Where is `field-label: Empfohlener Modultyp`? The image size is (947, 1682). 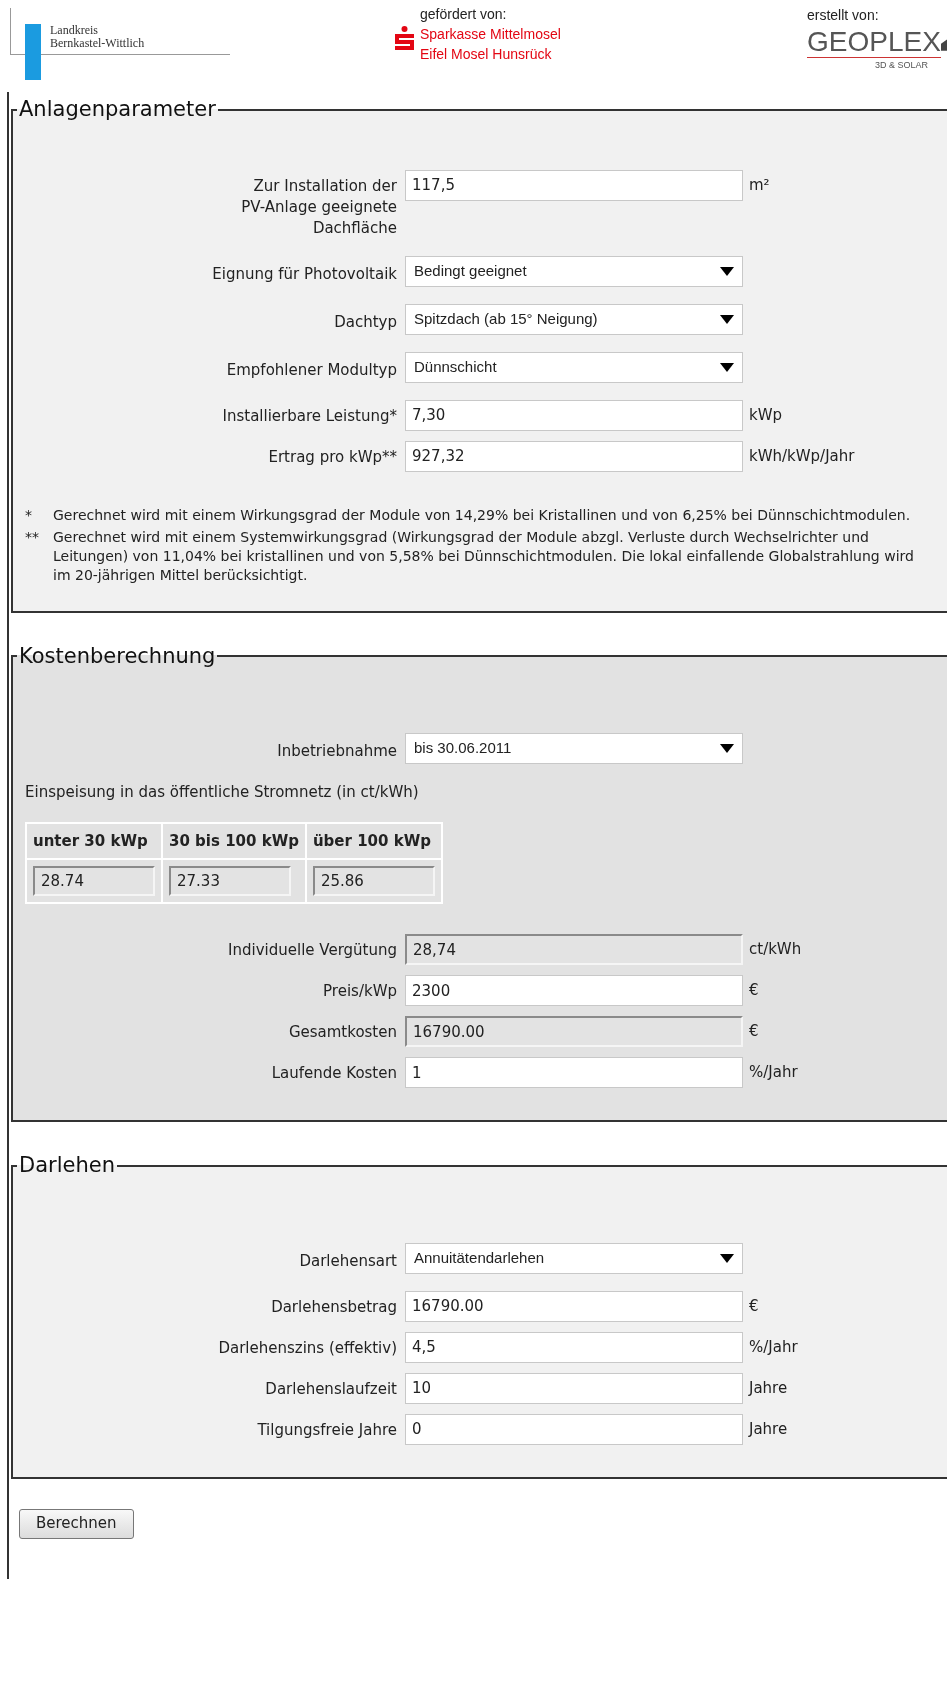 field-label: Empfohlener Modultyp is located at coordinates (311, 370).